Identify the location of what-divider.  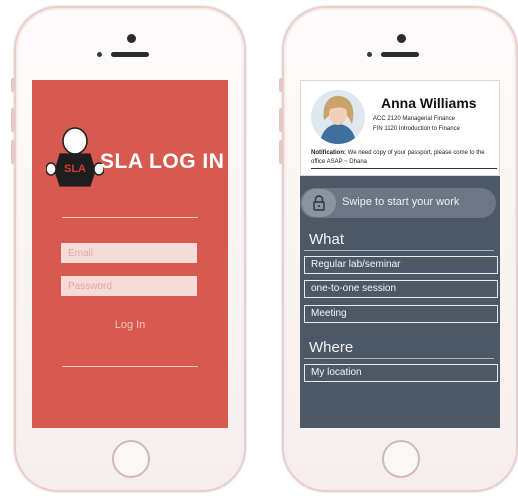
(399, 250).